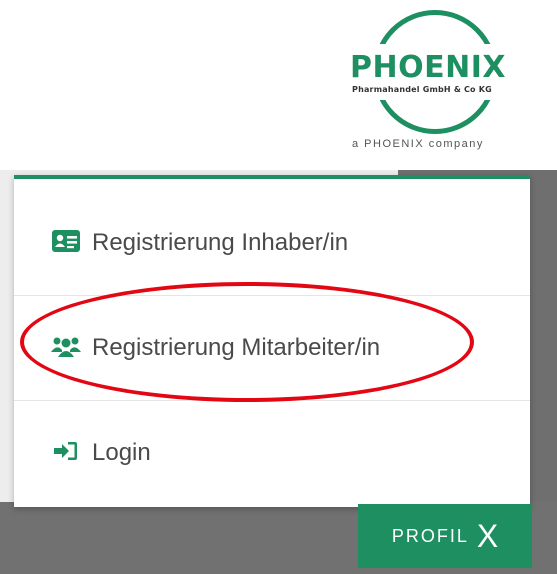 This screenshot has width=557, height=574. Describe the element at coordinates (220, 242) in the screenshot. I see `menu-item-label: Registrierung Inhaber/in` at that location.